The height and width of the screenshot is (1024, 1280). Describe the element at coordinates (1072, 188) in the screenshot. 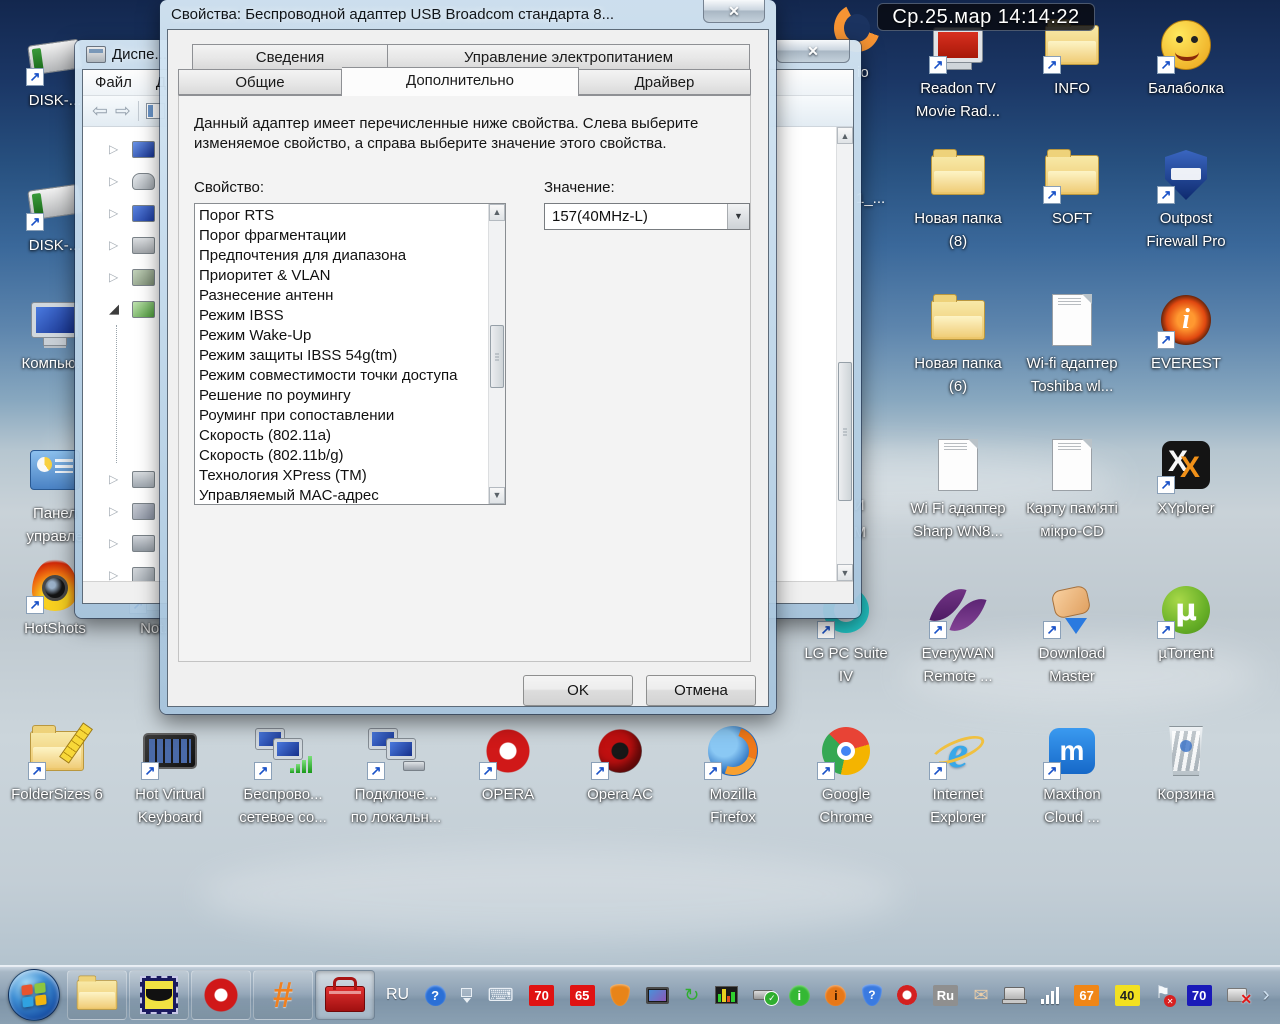

I see `desktop-icon-soft: ↗ SOFT` at that location.